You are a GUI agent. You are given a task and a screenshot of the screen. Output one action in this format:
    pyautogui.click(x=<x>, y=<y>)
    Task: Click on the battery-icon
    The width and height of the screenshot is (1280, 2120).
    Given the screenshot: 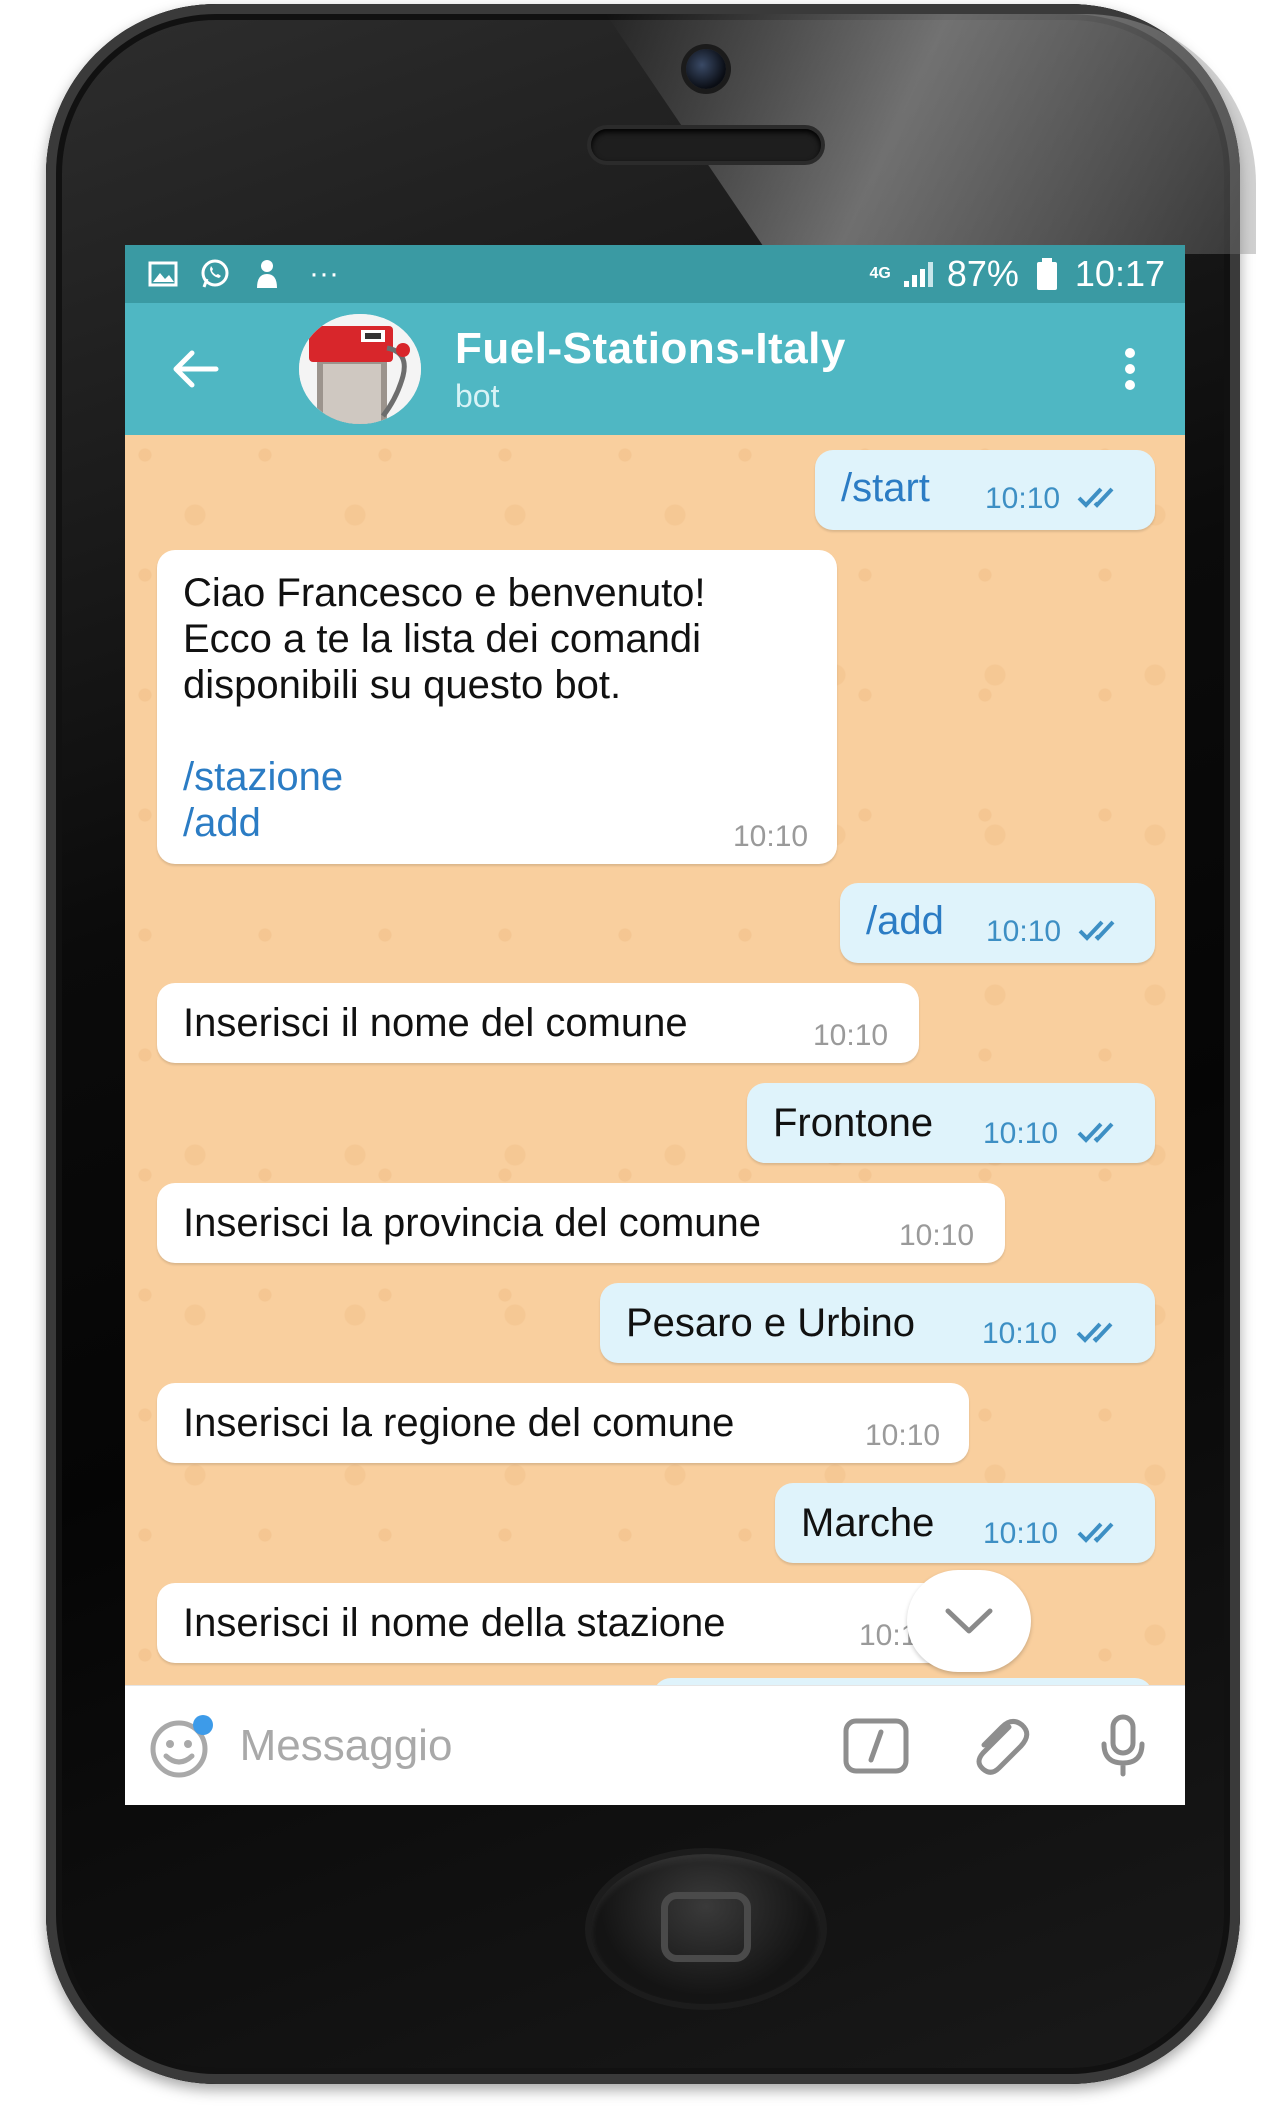 What is the action you would take?
    pyautogui.click(x=1047, y=274)
    